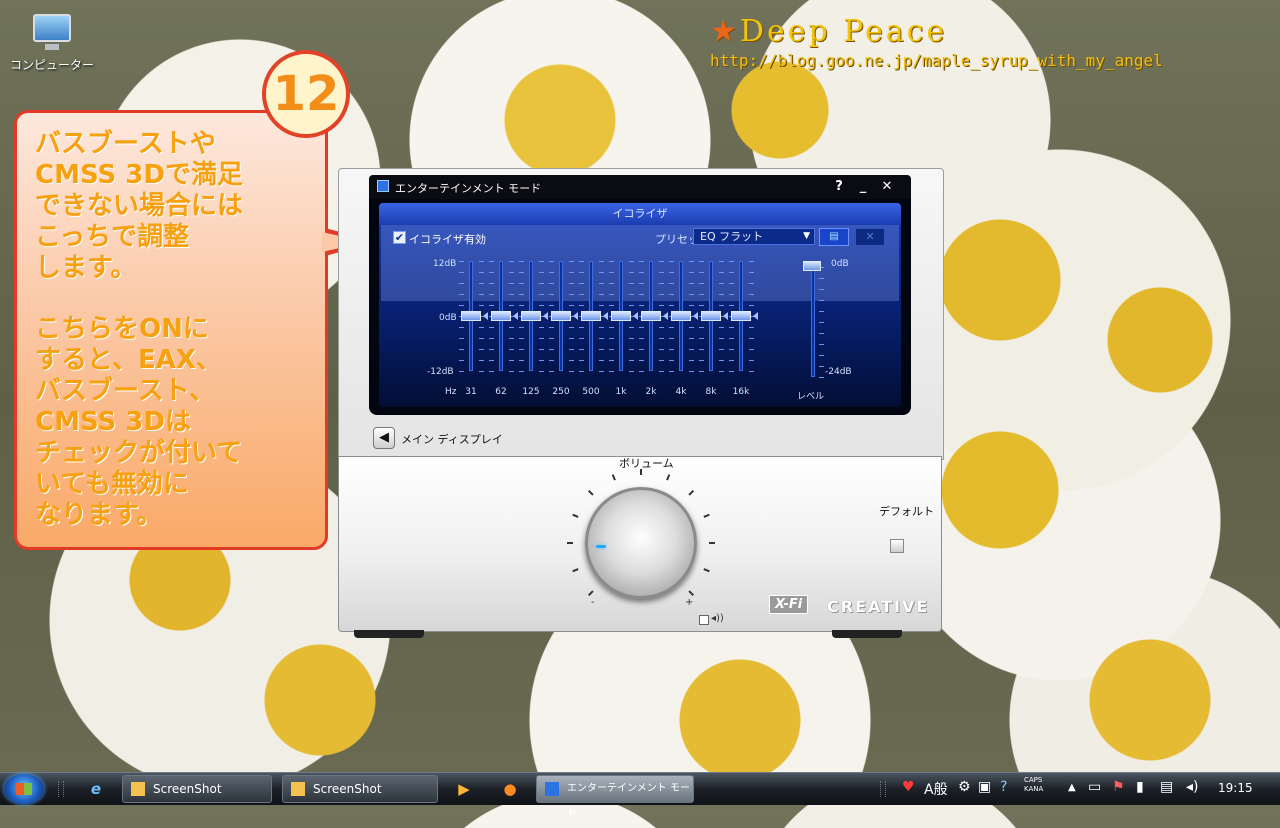  I want to click on eq-band-slider: 16k, so click(744, 329).